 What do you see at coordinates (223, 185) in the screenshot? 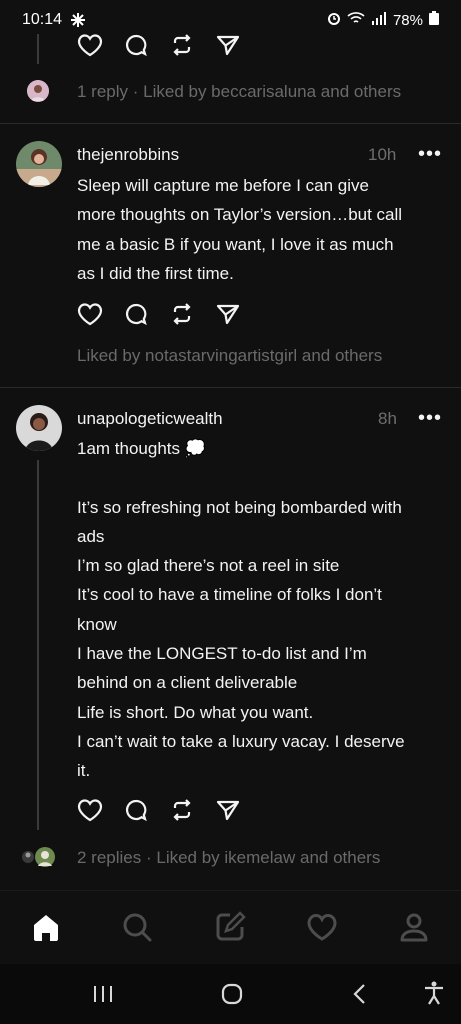
I see `text-line: Sleep will capture me before I can give` at bounding box center [223, 185].